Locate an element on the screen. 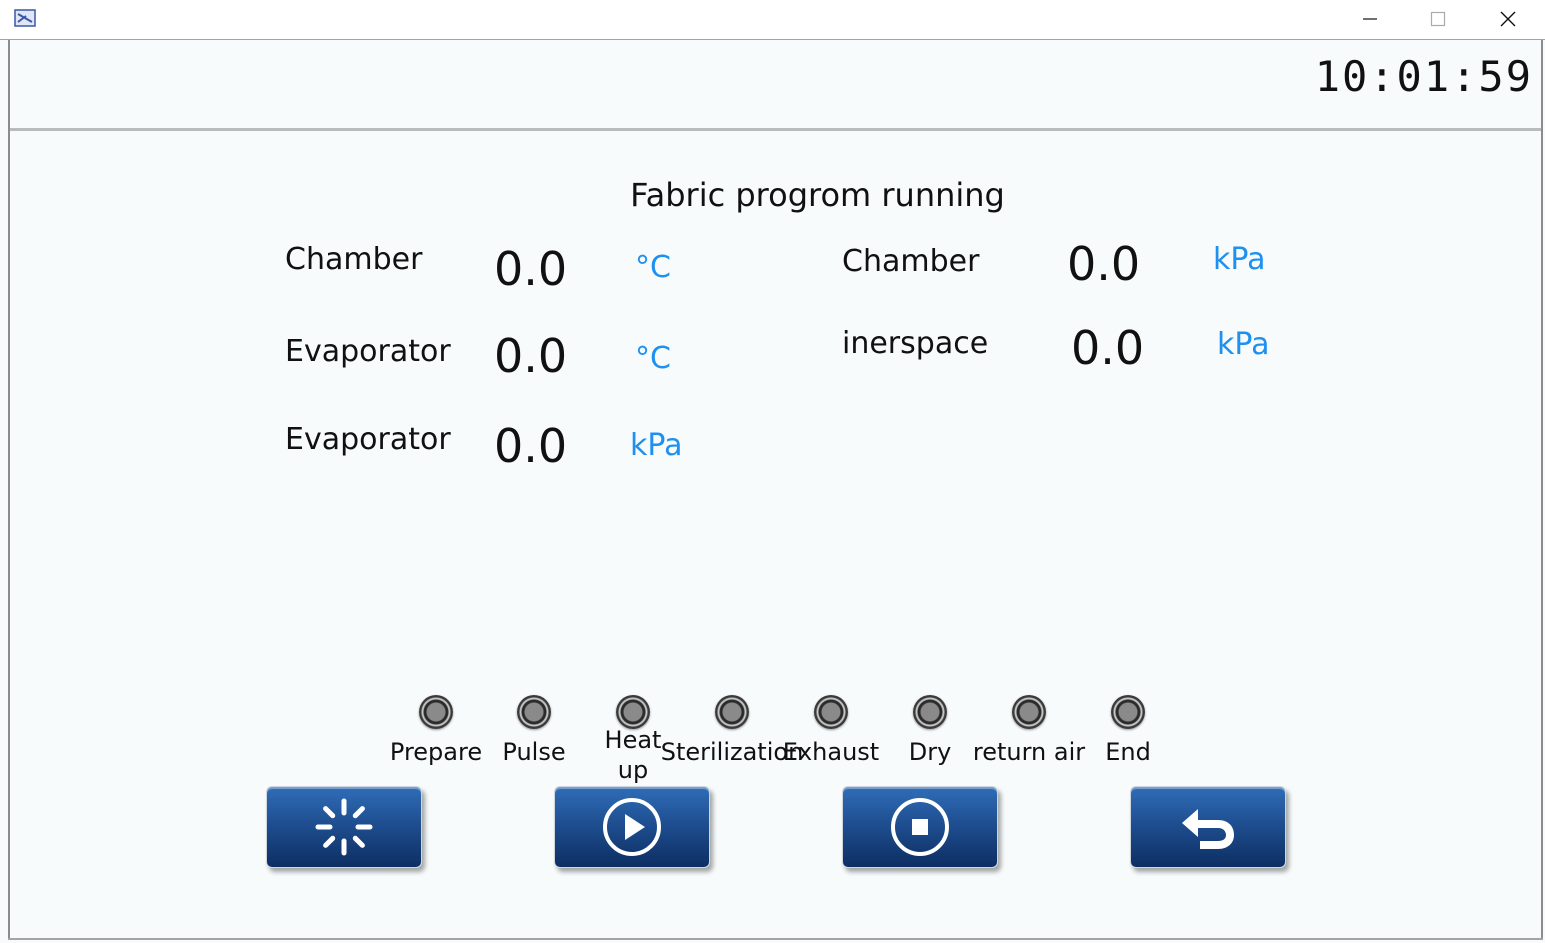  title-bar is located at coordinates (772, 20).